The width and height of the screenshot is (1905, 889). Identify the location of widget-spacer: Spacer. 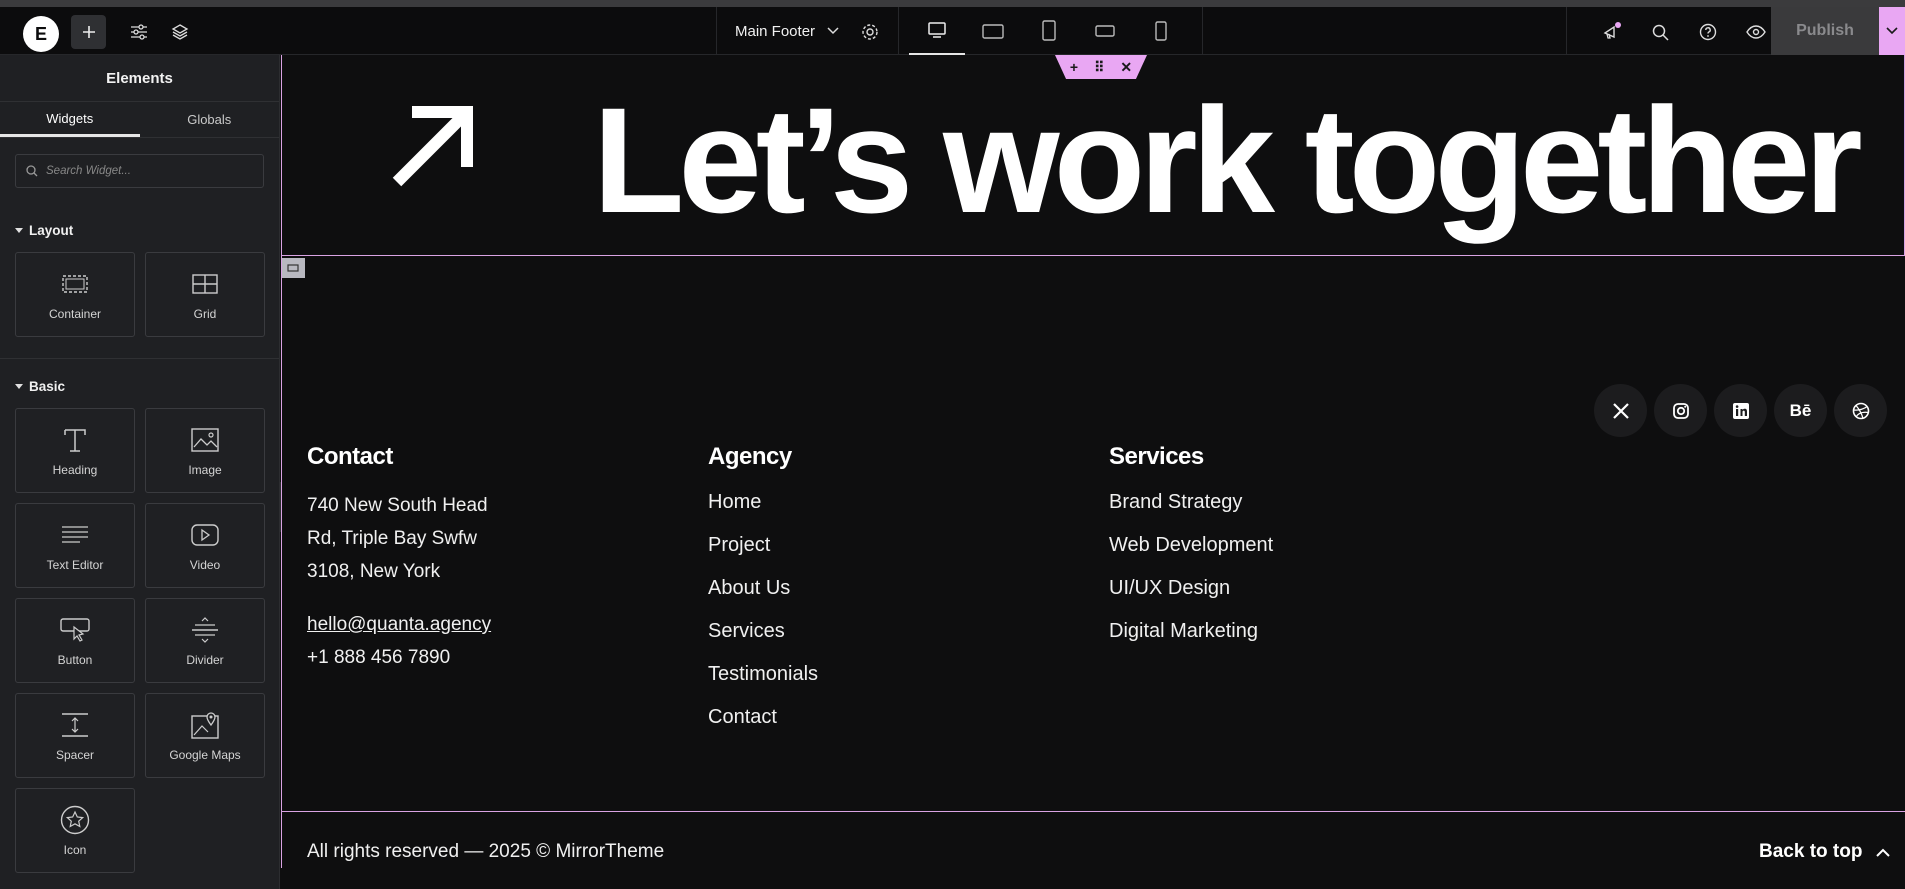
(75, 735).